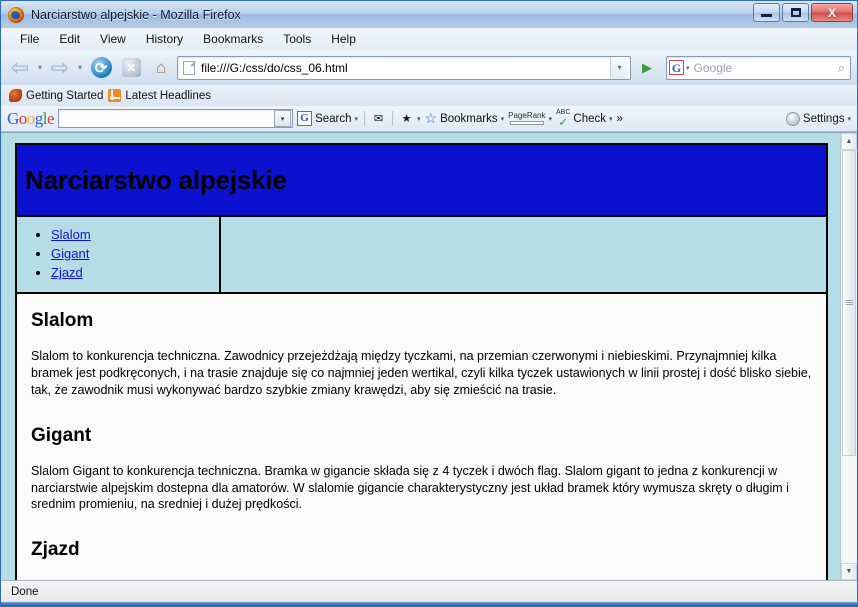 This screenshot has width=858, height=607. What do you see at coordinates (51, 118) in the screenshot?
I see `google-logo-e: e` at bounding box center [51, 118].